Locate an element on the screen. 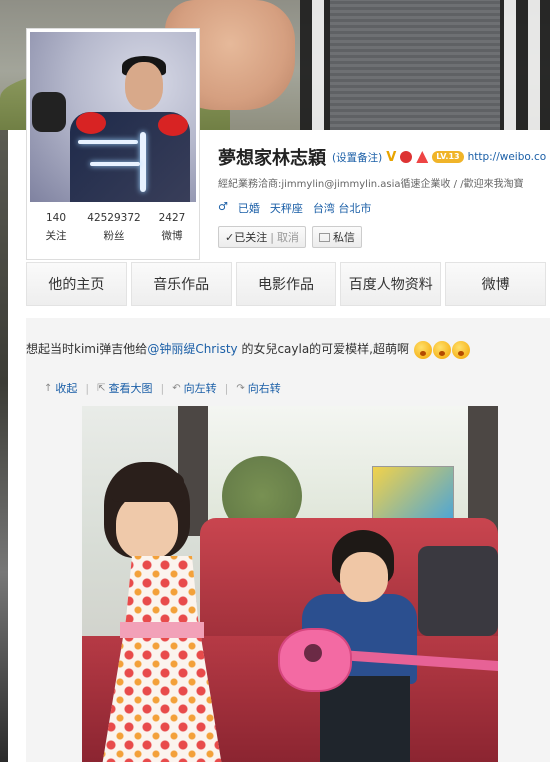  profile-nav-tabs: 他的主页 音乐作品 电影作品 百度人物资料 微博 is located at coordinates (288, 285).